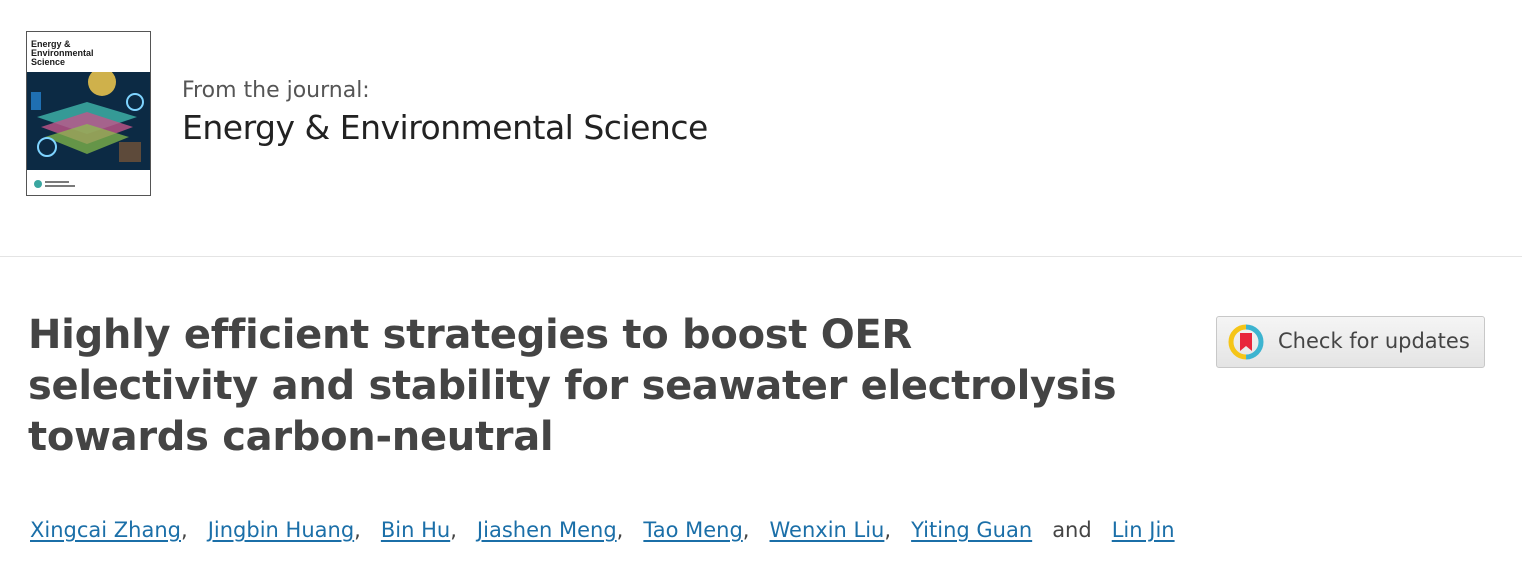 The height and width of the screenshot is (576, 1522). What do you see at coordinates (88, 121) in the screenshot?
I see `cover-artwork` at bounding box center [88, 121].